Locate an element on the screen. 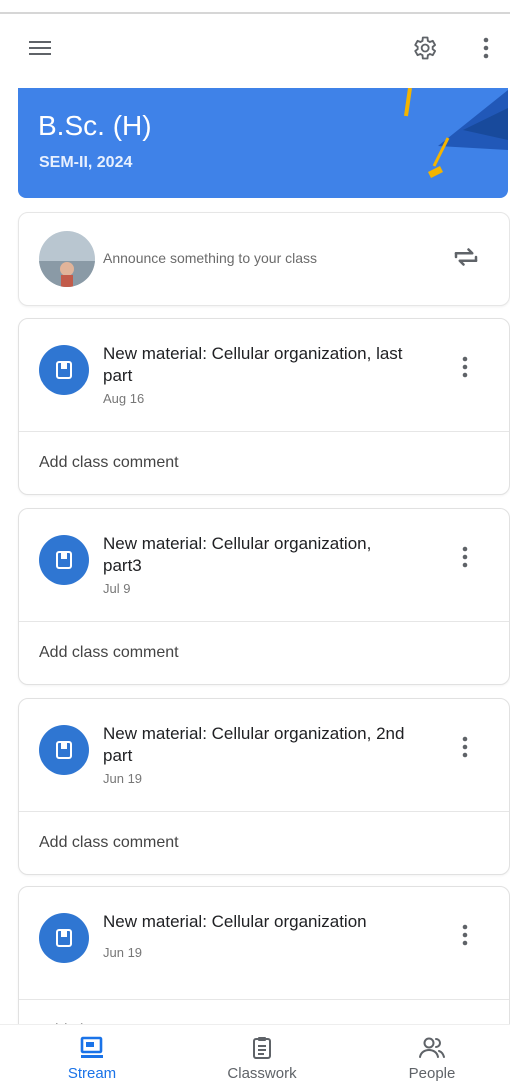  gear-icon is located at coordinates (424, 48).